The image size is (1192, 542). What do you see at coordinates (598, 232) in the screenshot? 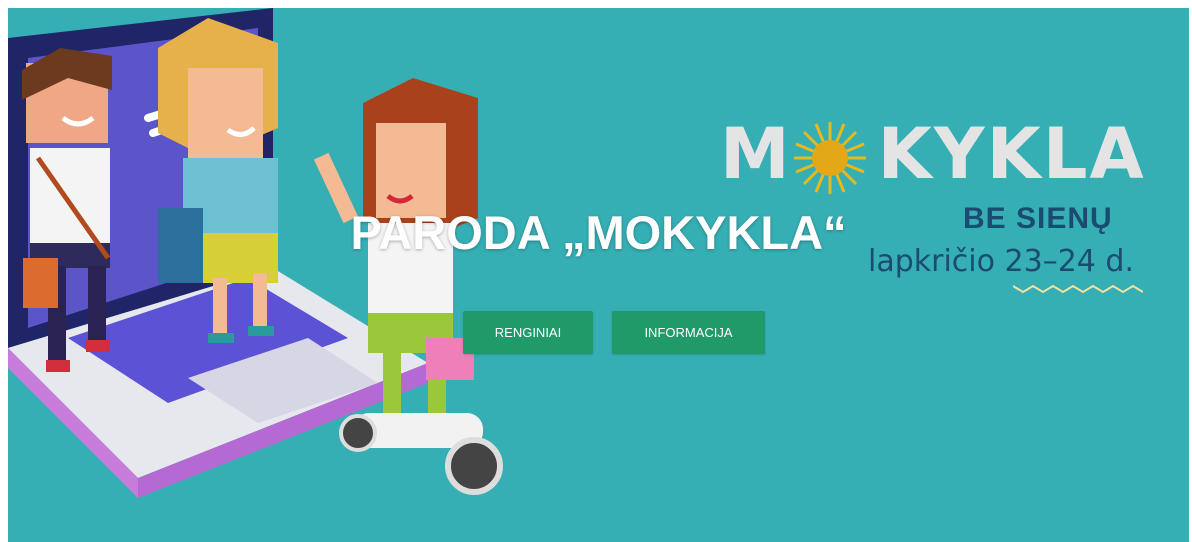
I see `page-title: PARODA „MOKYKLA“` at bounding box center [598, 232].